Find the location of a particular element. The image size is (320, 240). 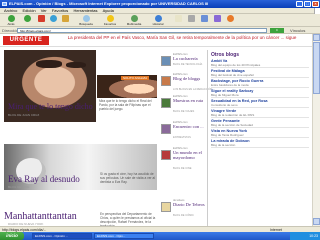

blog-title-link: La cucharería is located at coordinates (190, 59).